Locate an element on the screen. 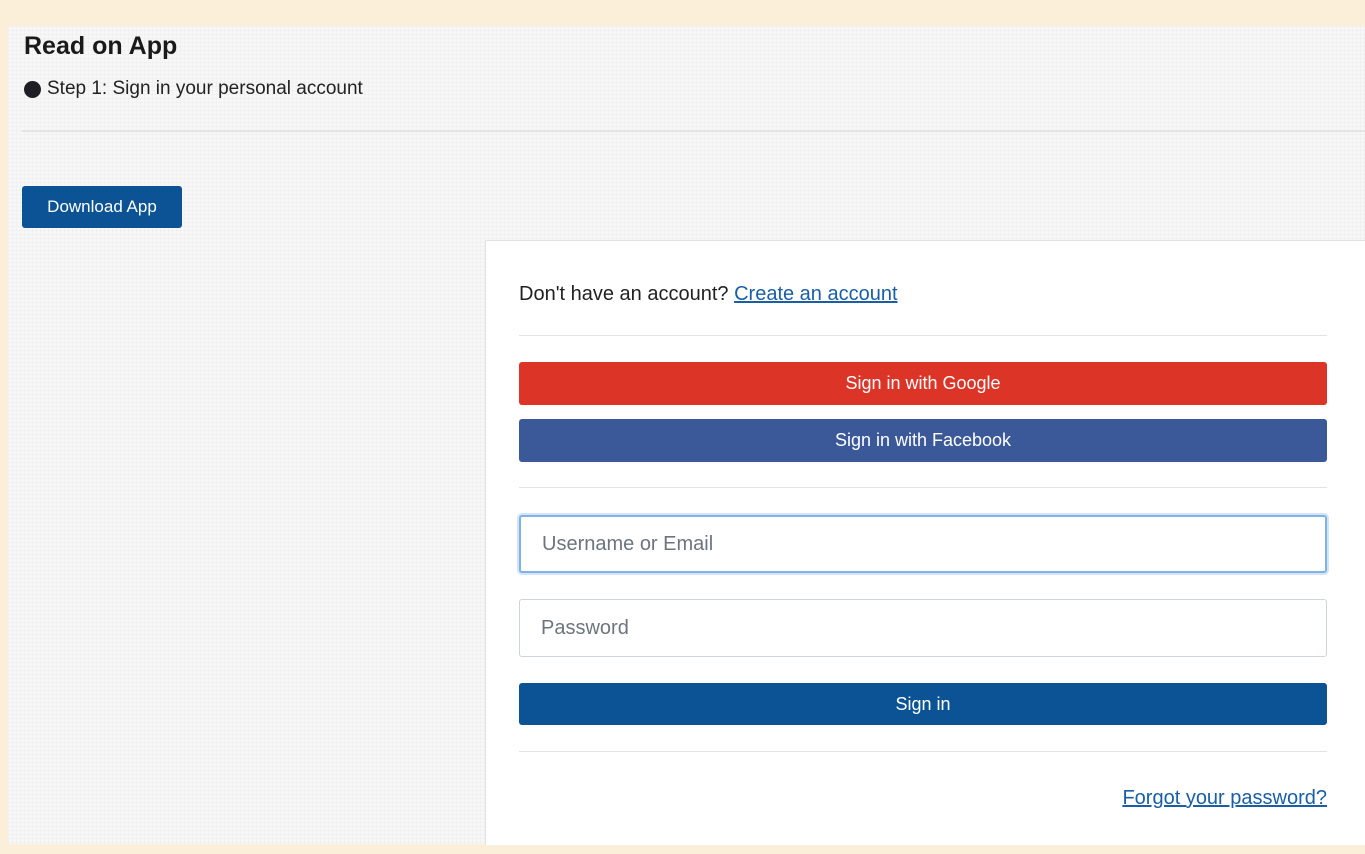 This screenshot has height=854, width=1365. bullet-dot-icon is located at coordinates (32, 89).